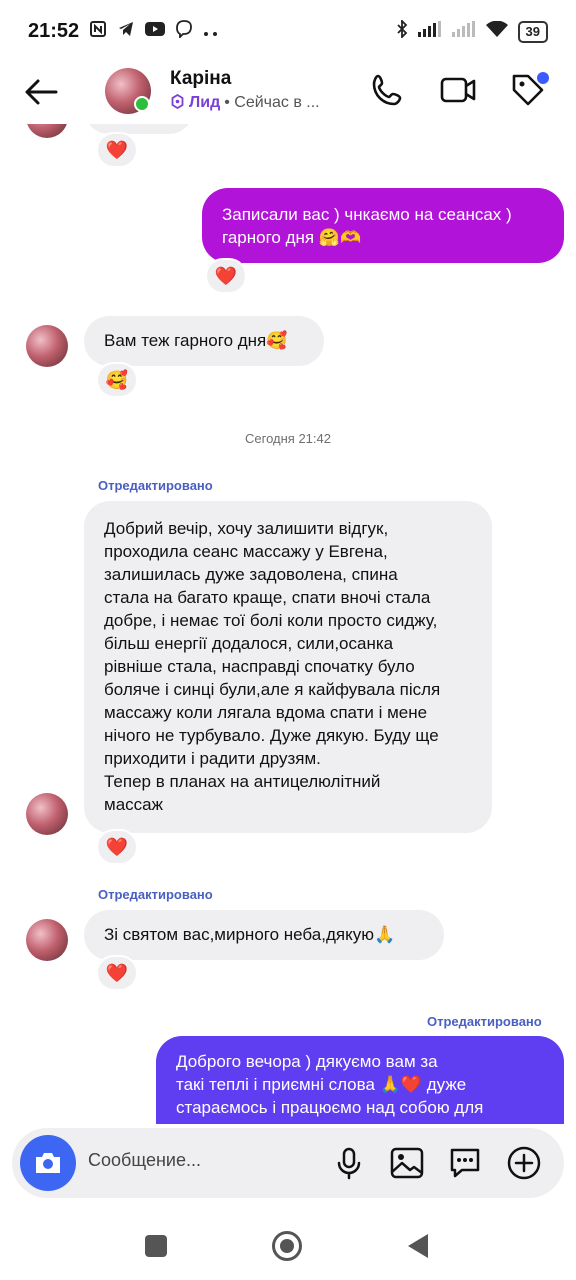 This screenshot has width=576, height=1280. Describe the element at coordinates (155, 31) in the screenshot. I see `youtube-icon` at that location.